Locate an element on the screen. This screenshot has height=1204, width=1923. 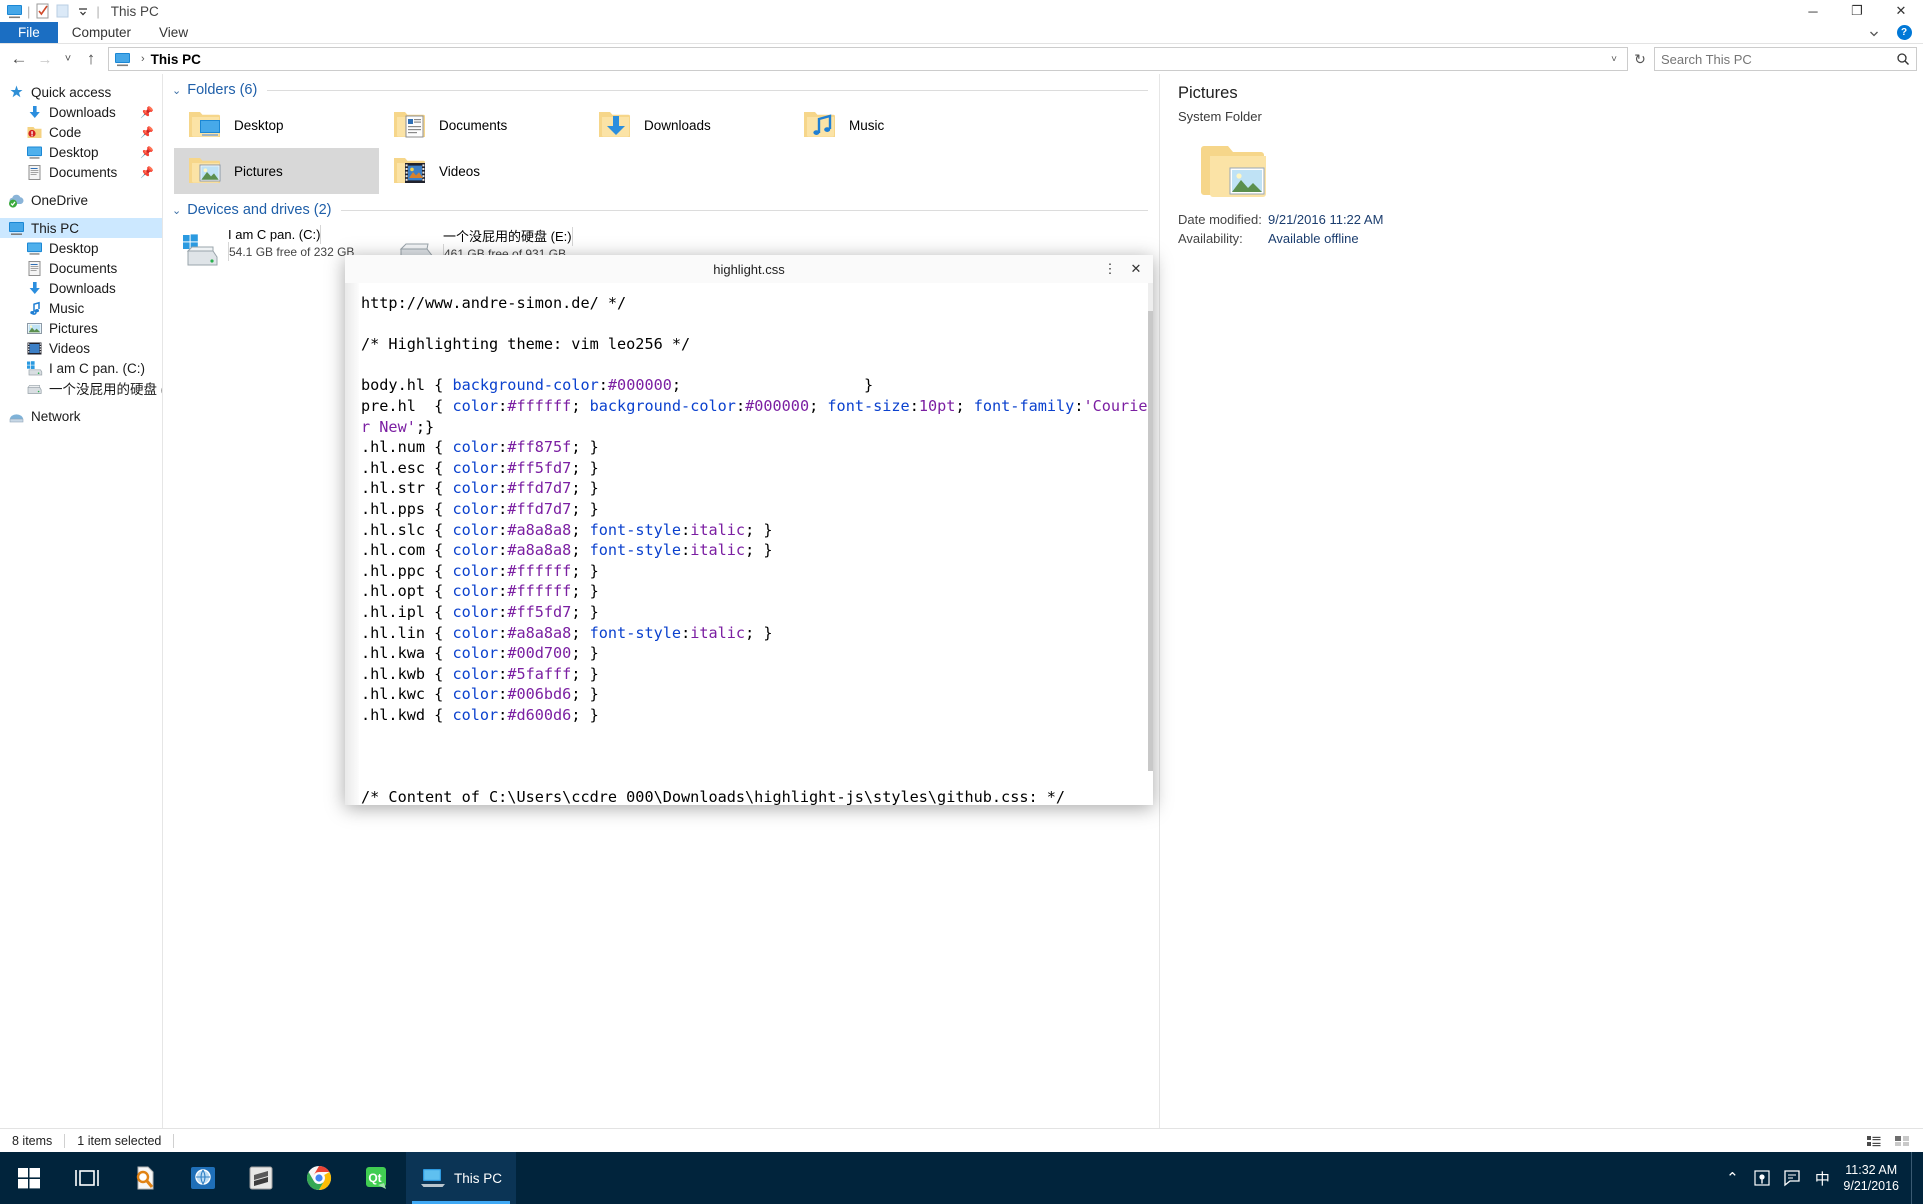
task-view-icon is located at coordinates (87, 1178).